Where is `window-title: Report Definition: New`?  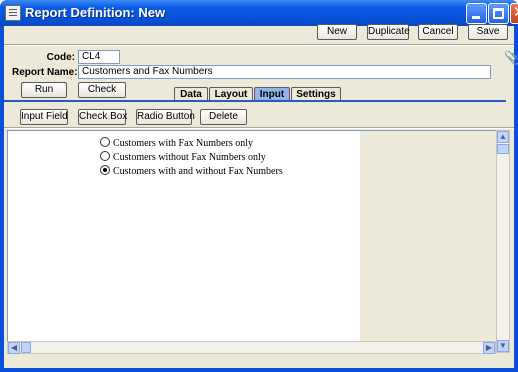
window-title: Report Definition: New is located at coordinates (95, 12).